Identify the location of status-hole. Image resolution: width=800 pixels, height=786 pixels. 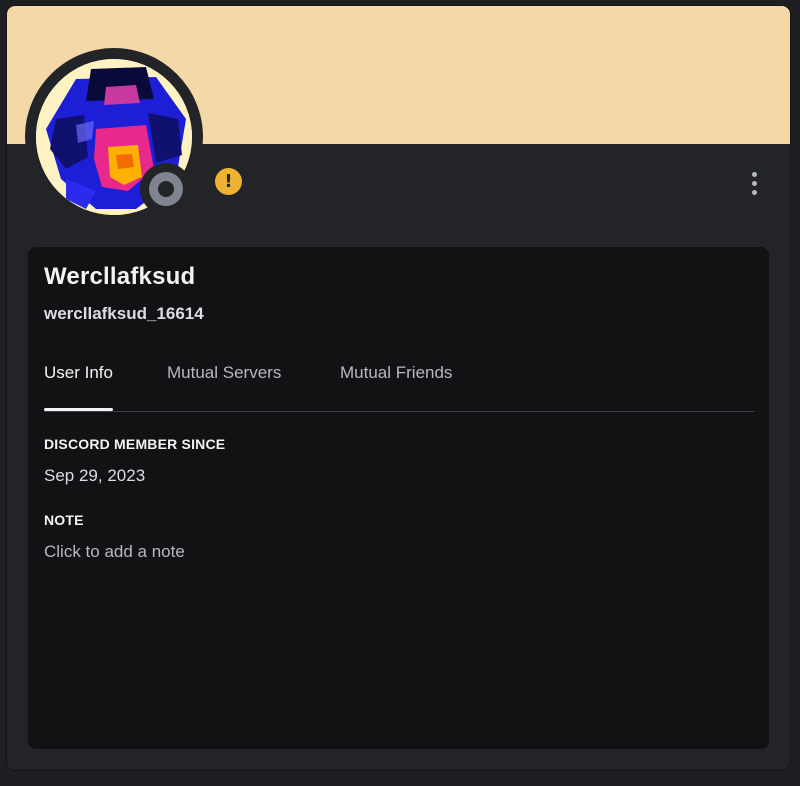
(166, 189).